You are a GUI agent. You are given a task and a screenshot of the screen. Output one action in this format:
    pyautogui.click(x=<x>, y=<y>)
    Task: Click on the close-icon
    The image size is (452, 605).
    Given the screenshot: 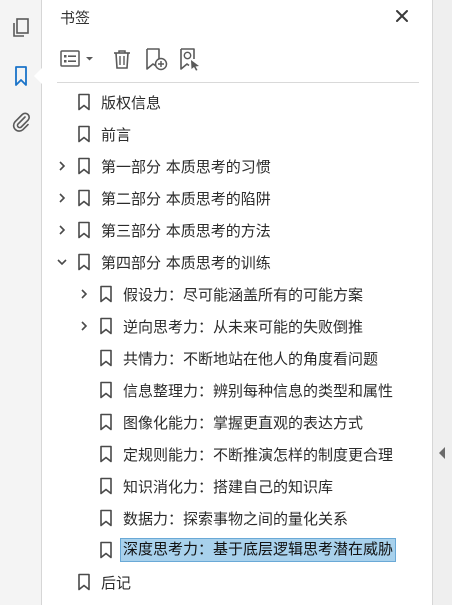 What is the action you would take?
    pyautogui.click(x=402, y=16)
    